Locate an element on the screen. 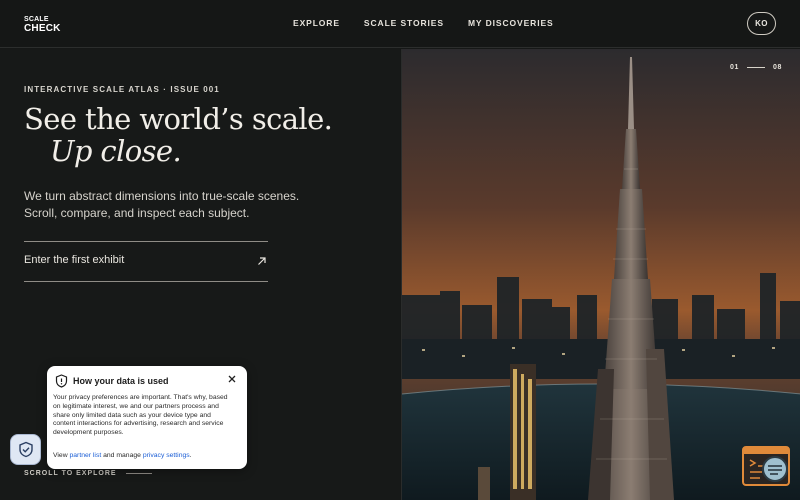 The image size is (800, 500). chat-lines-icon is located at coordinates (775, 470).